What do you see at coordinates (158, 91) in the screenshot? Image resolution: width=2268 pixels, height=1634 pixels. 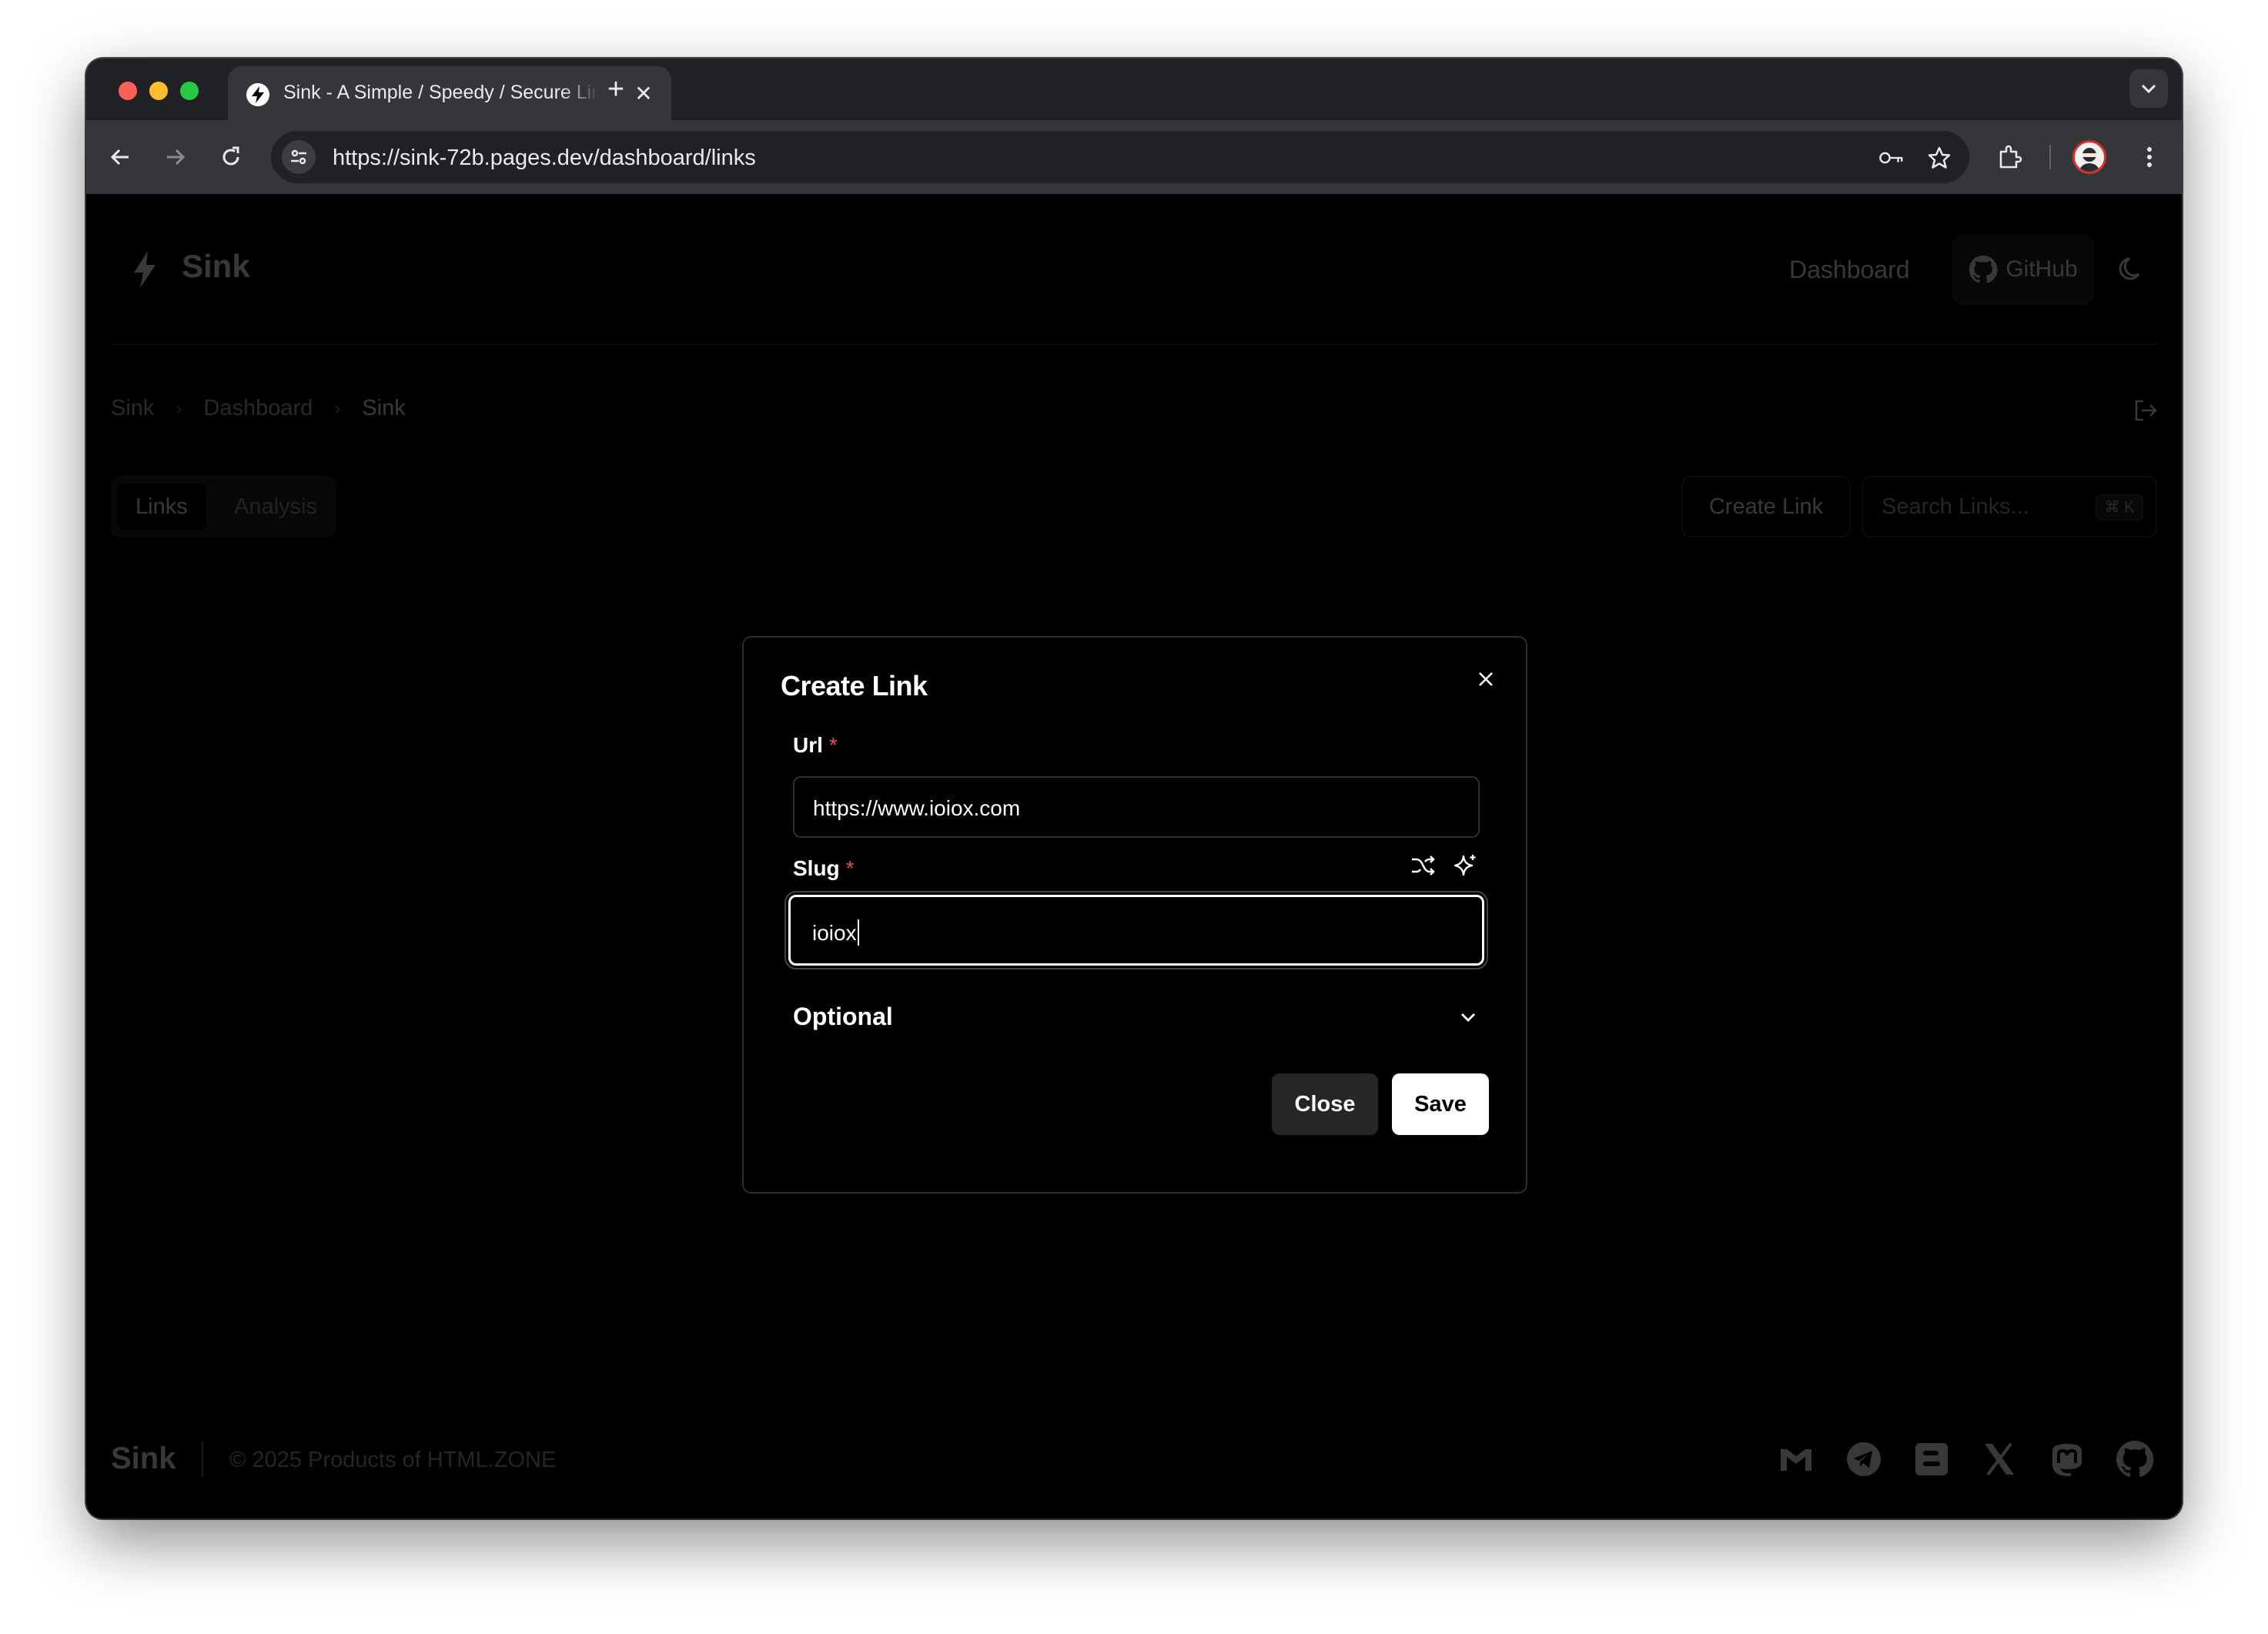 I see `minimize-window-button` at bounding box center [158, 91].